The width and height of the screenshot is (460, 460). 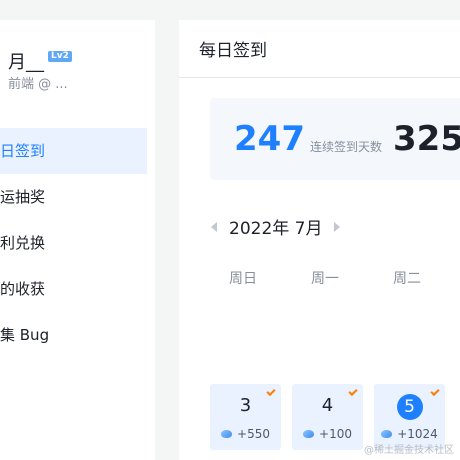 What do you see at coordinates (269, 139) in the screenshot?
I see `streak-days-value: 247` at bounding box center [269, 139].